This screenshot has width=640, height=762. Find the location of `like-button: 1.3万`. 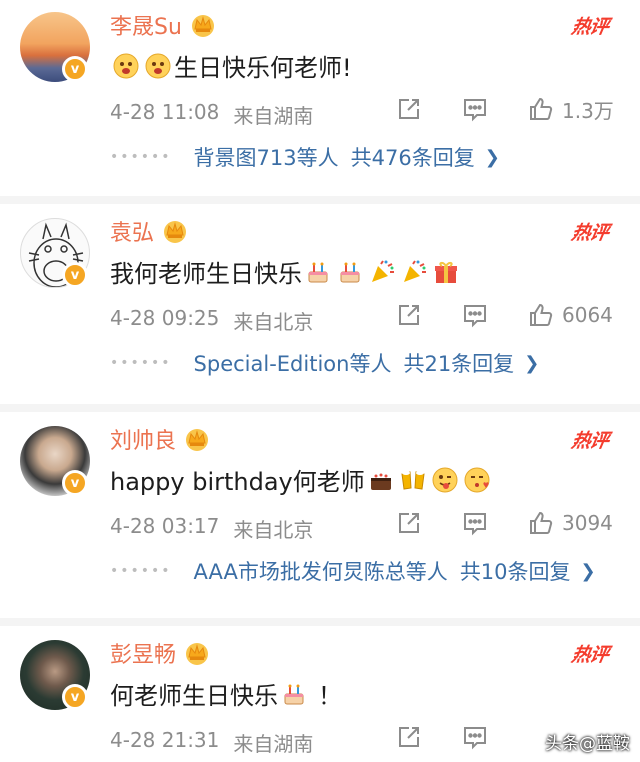

like-button: 1.3万 is located at coordinates (571, 109).